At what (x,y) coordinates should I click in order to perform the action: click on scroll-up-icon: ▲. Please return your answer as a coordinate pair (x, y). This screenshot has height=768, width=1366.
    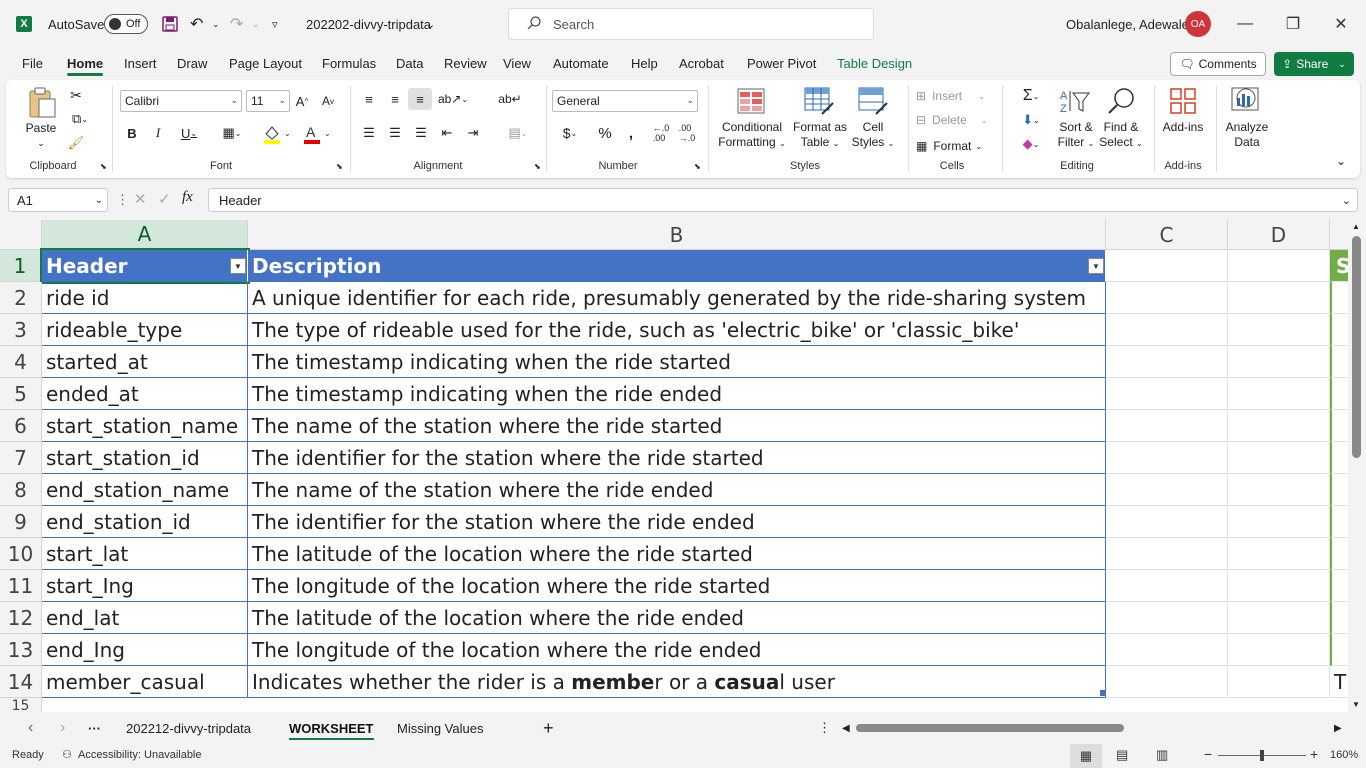
    Looking at the image, I should click on (1356, 226).